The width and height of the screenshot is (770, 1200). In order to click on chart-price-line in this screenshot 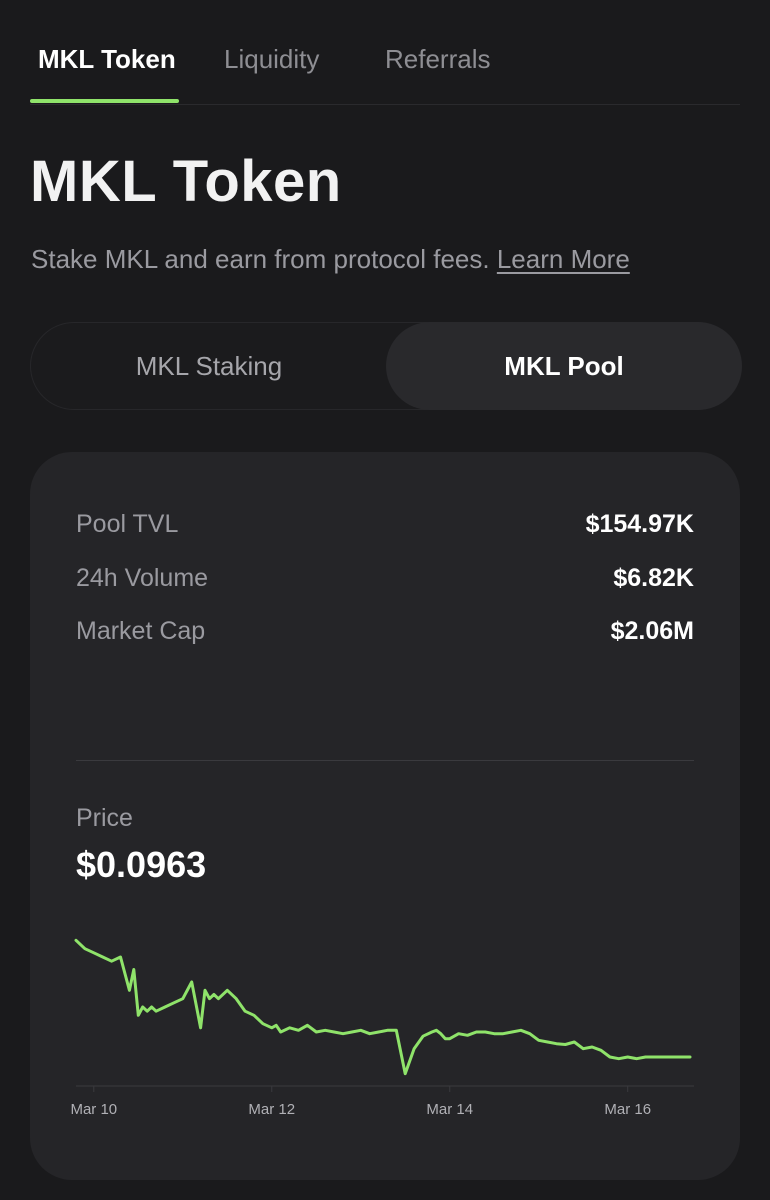, I will do `click(383, 1007)`.